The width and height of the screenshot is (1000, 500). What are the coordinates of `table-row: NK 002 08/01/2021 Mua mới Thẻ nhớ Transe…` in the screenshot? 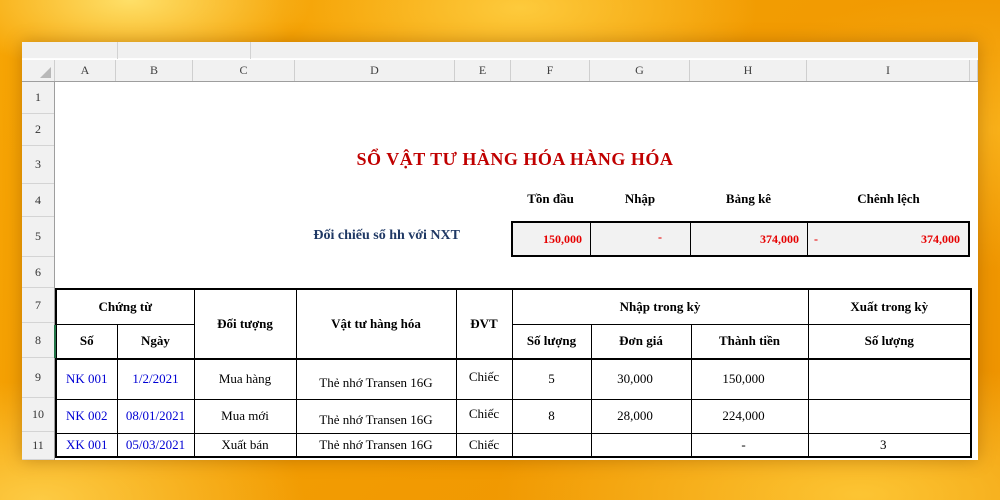 It's located at (513, 416).